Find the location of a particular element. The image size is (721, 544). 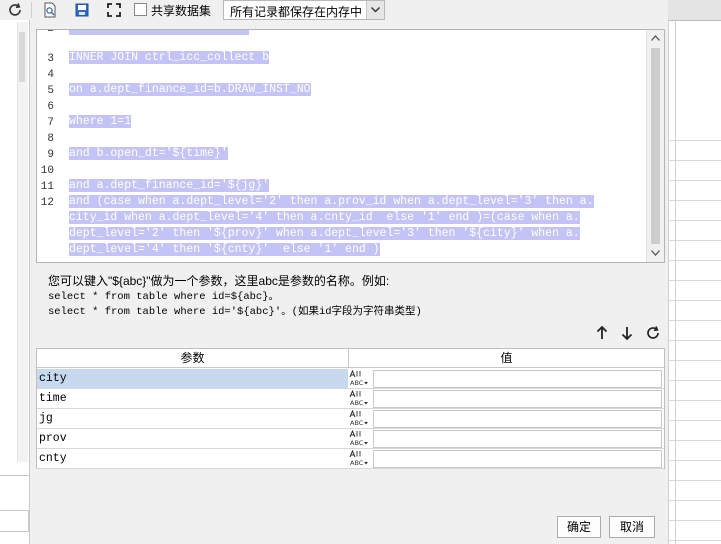

line-number: 7 is located at coordinates (50, 123).